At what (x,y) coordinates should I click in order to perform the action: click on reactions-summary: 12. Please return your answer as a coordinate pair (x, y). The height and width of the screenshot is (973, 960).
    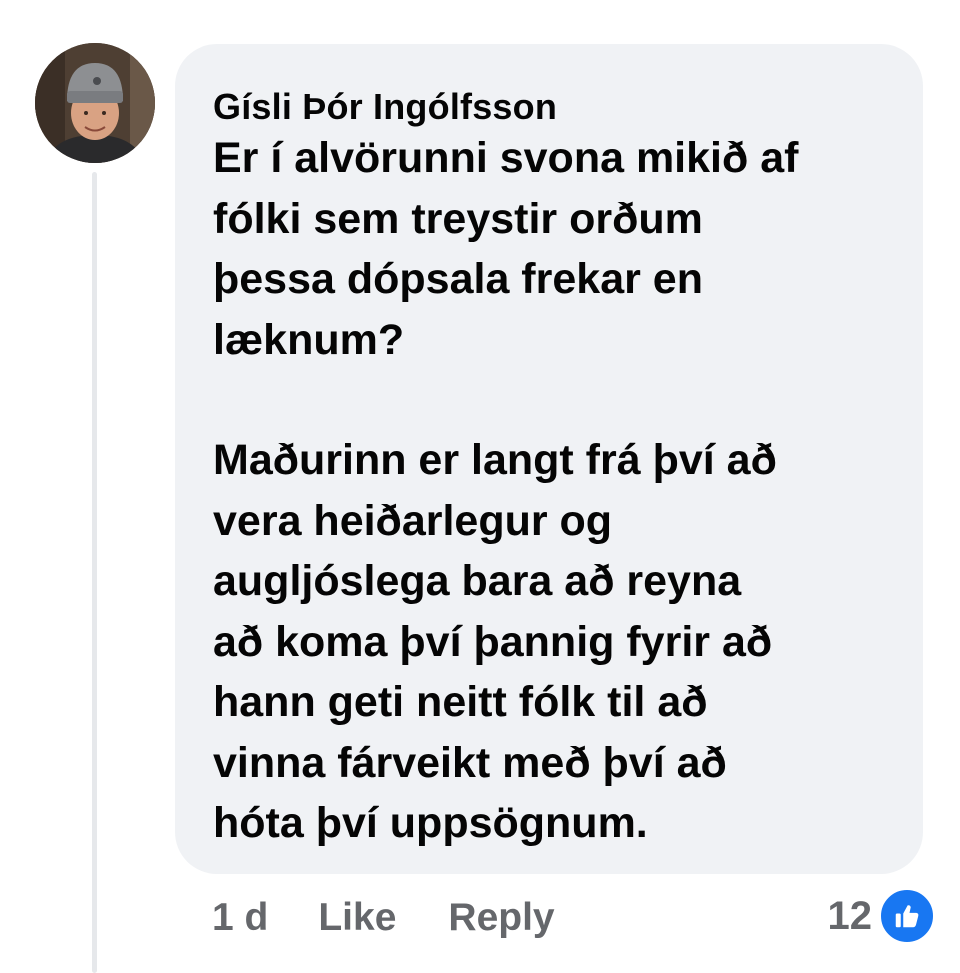
    Looking at the image, I should click on (881, 916).